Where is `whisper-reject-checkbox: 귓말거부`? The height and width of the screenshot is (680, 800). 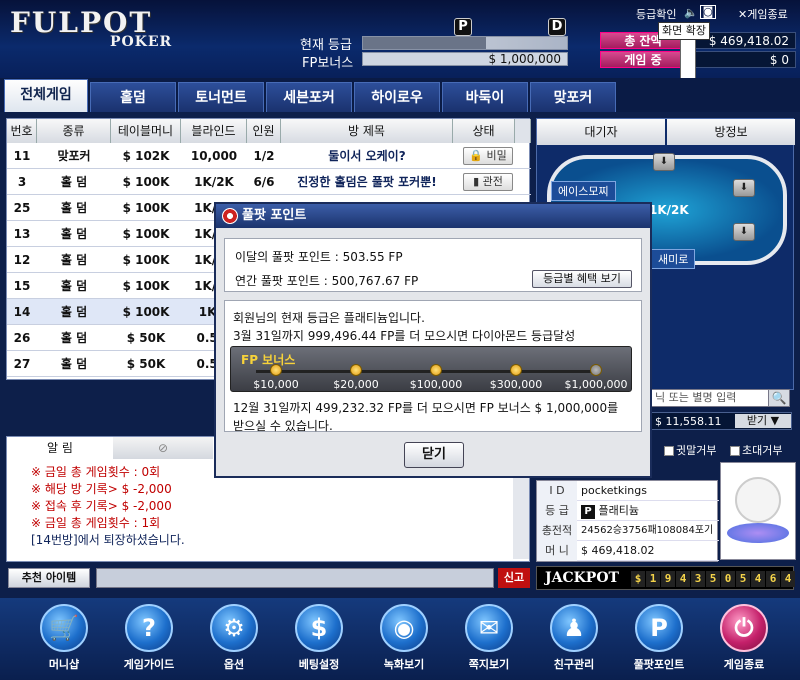
whisper-reject-checkbox: 귓말거부 is located at coordinates (690, 450).